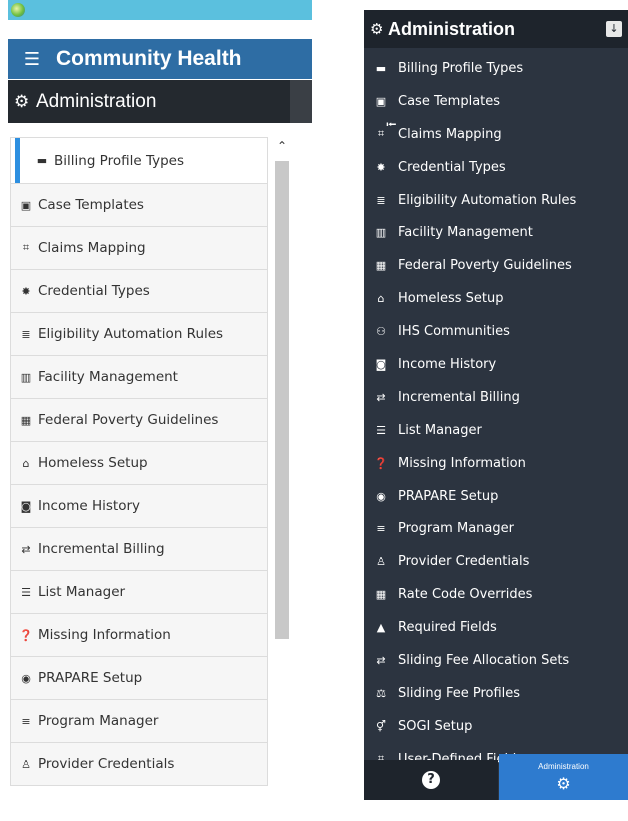  Describe the element at coordinates (96, 101) in the screenshot. I see `section-title: Administration` at that location.